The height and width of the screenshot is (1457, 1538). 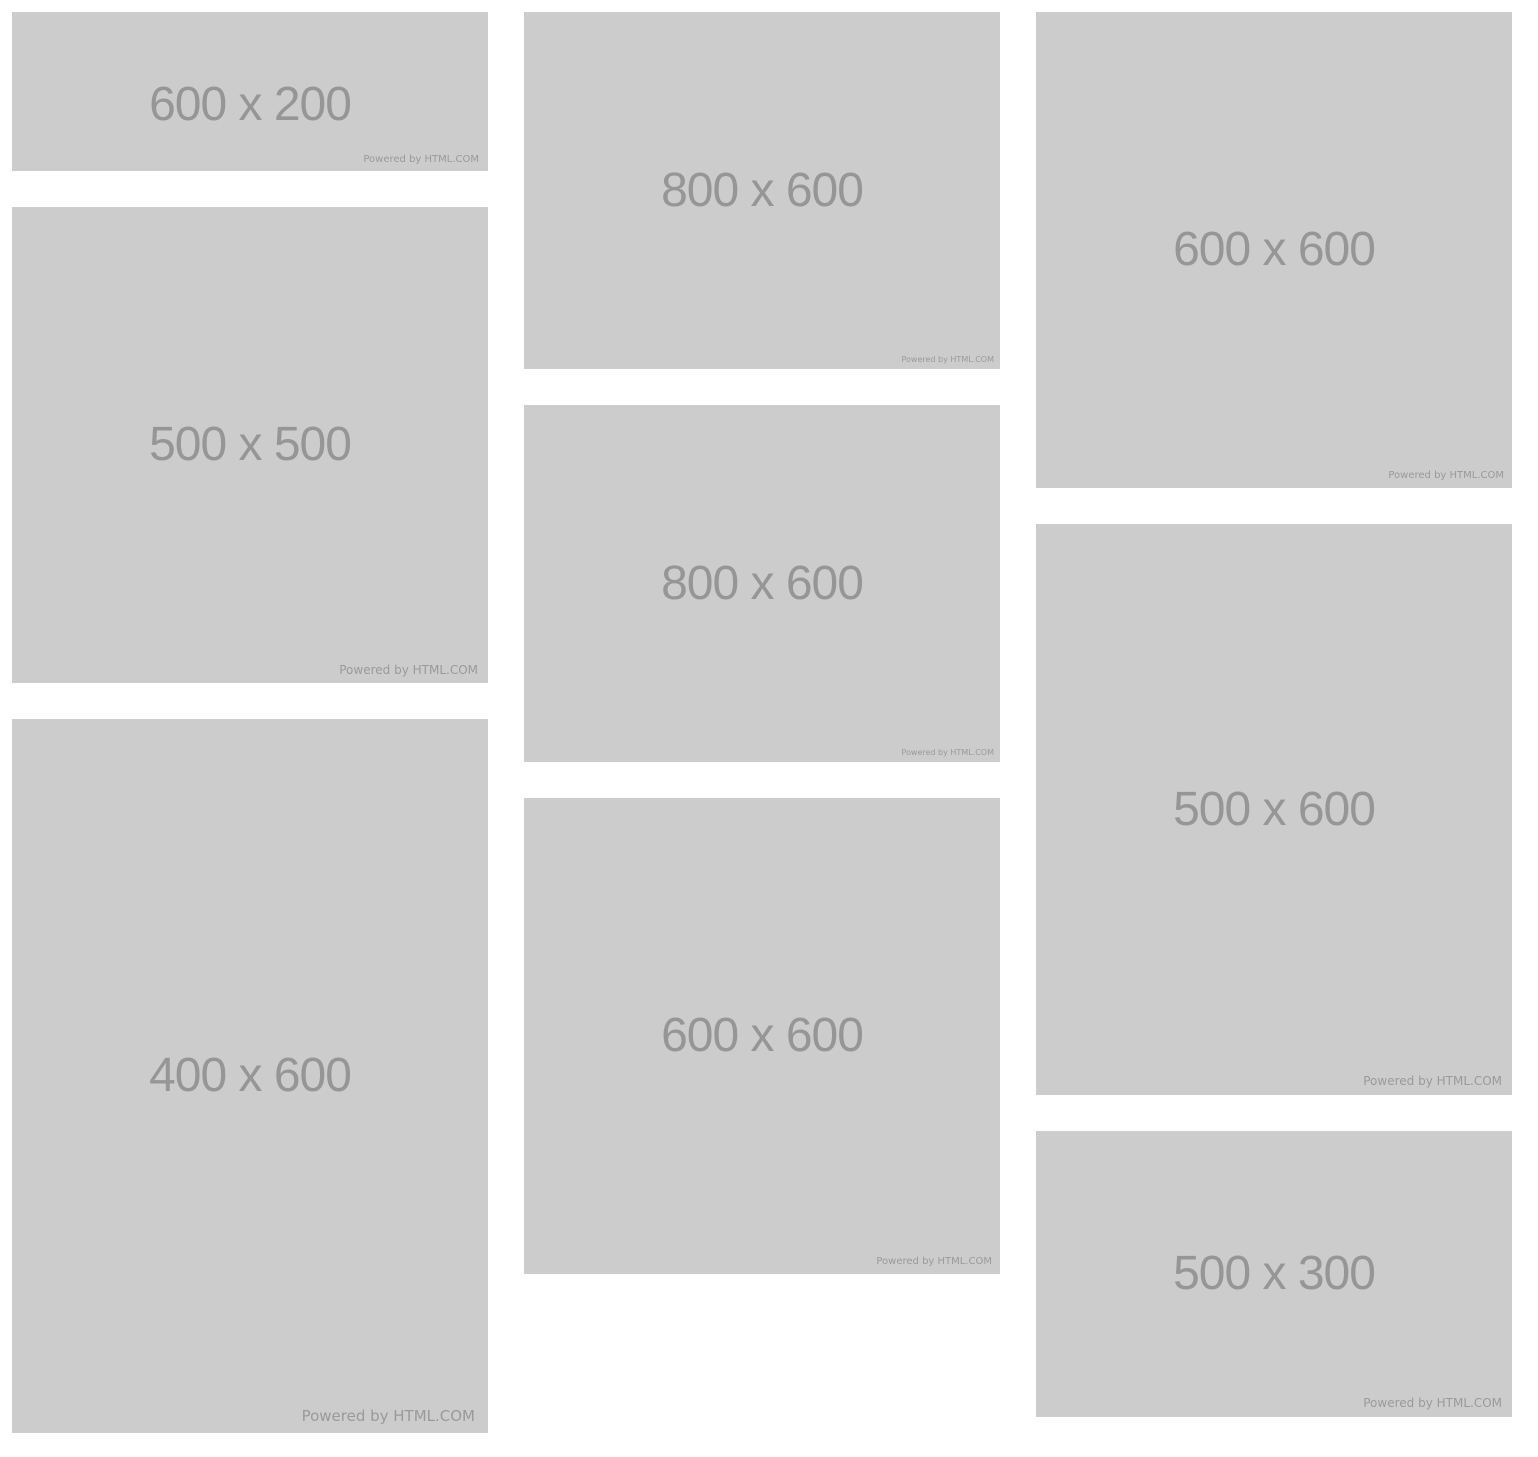 I want to click on placeholder-image: 600 x 200 Powered by HTML.COM, so click(x=250, y=91).